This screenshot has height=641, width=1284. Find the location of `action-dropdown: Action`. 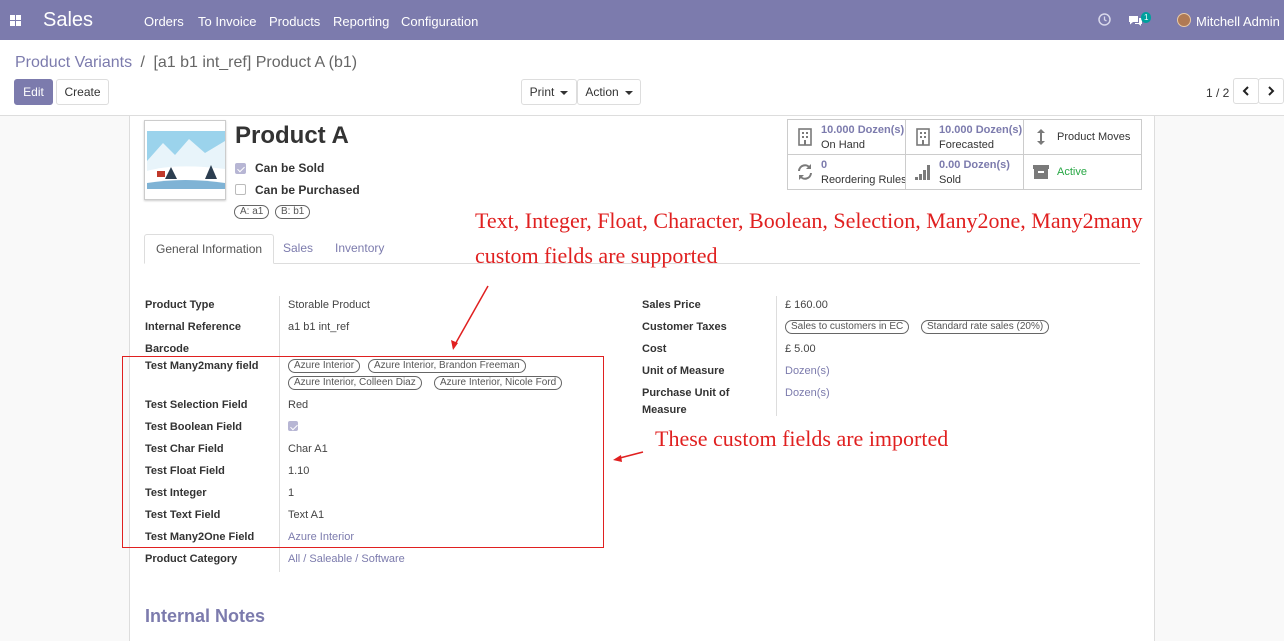

action-dropdown: Action is located at coordinates (609, 92).